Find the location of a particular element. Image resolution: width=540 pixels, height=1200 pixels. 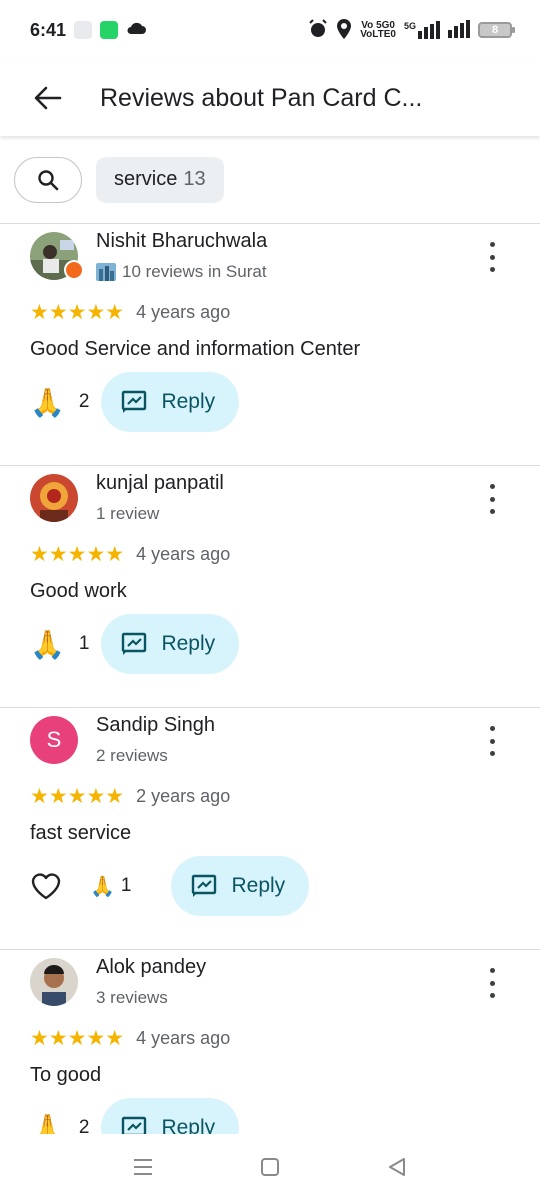

status-time: 6:41 is located at coordinates (48, 29).